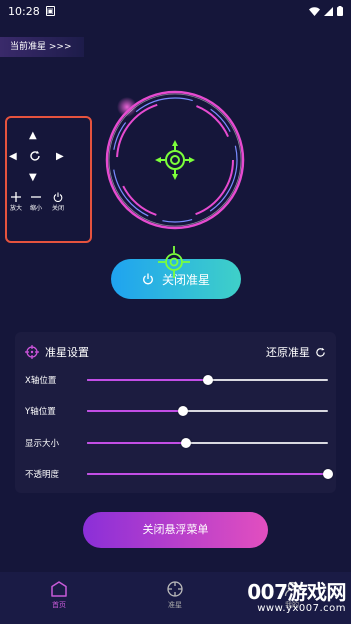  What do you see at coordinates (36, 197) in the screenshot?
I see `minus-icon` at bounding box center [36, 197].